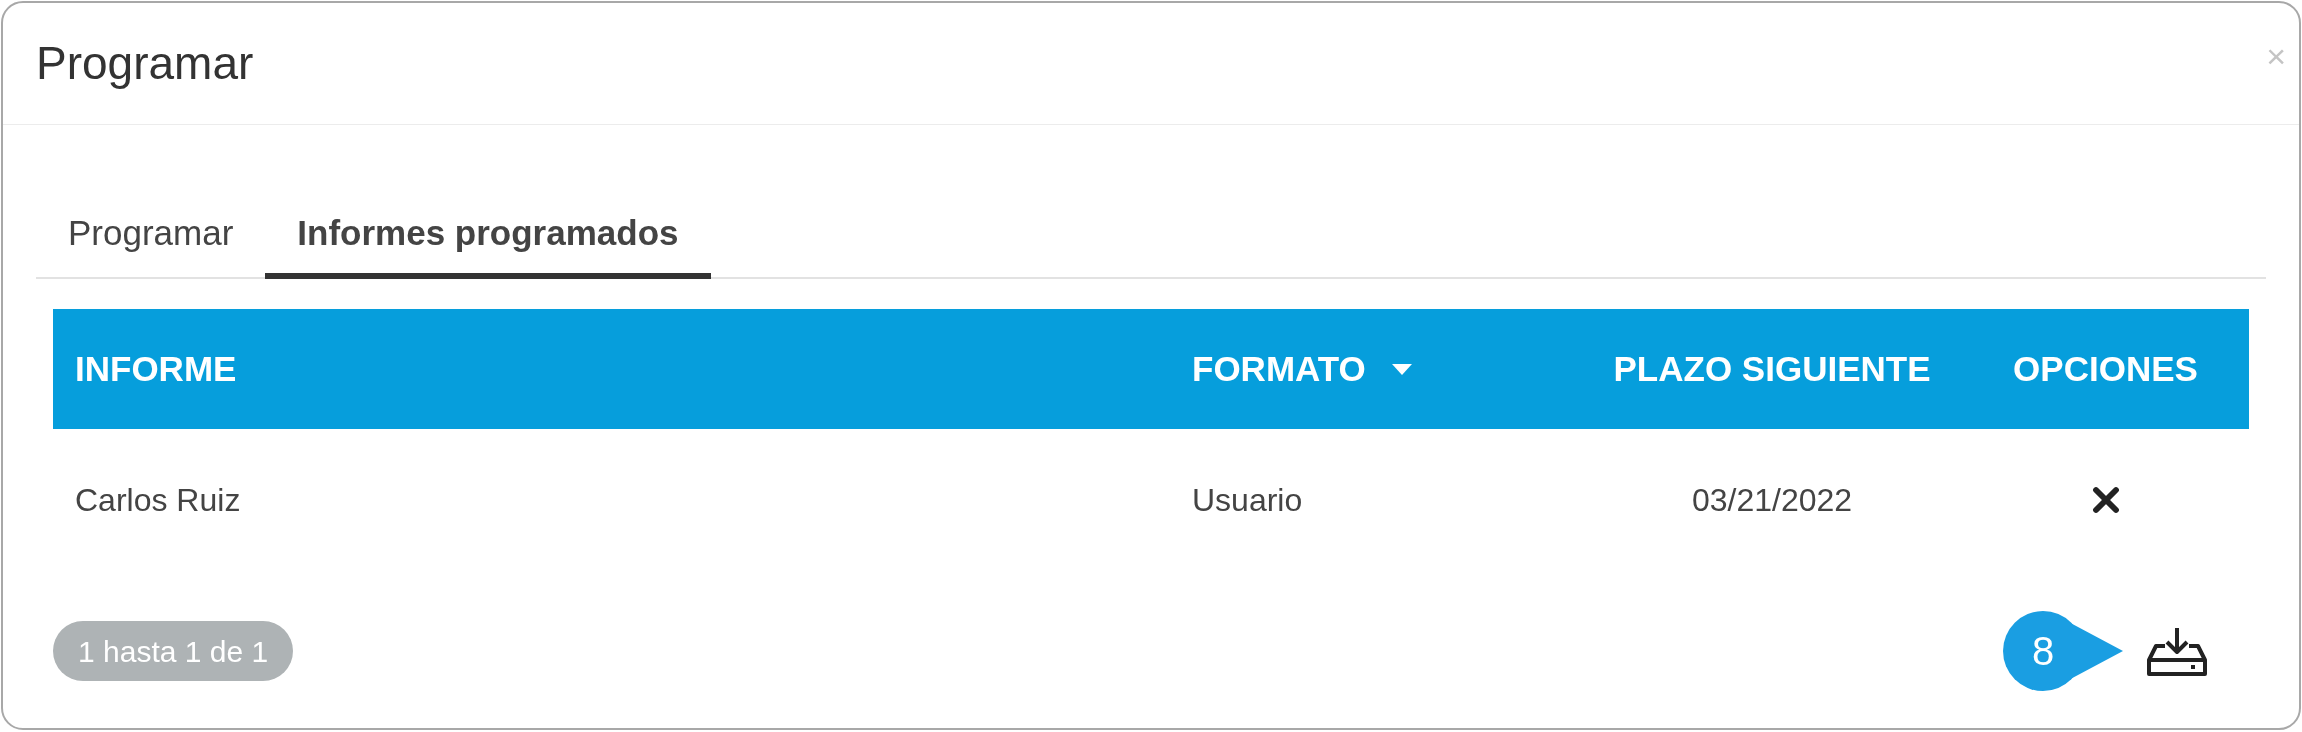 The height and width of the screenshot is (732, 2302). Describe the element at coordinates (173, 651) in the screenshot. I see `pagination-label: 1 hasta 1 de 1` at that location.